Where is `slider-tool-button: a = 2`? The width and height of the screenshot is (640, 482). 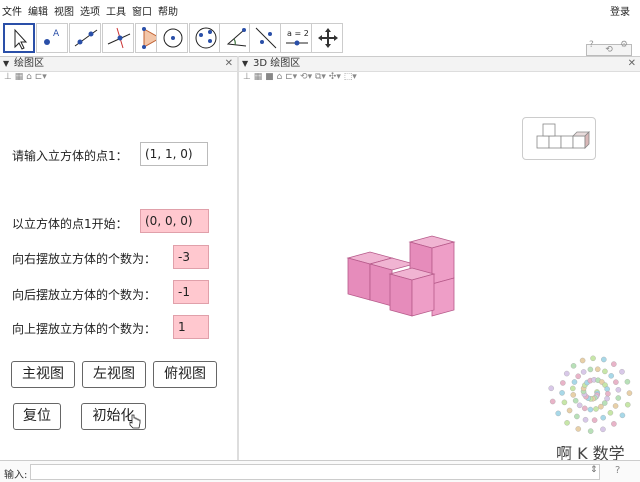
slider-tool-button: a = 2 is located at coordinates (296, 38).